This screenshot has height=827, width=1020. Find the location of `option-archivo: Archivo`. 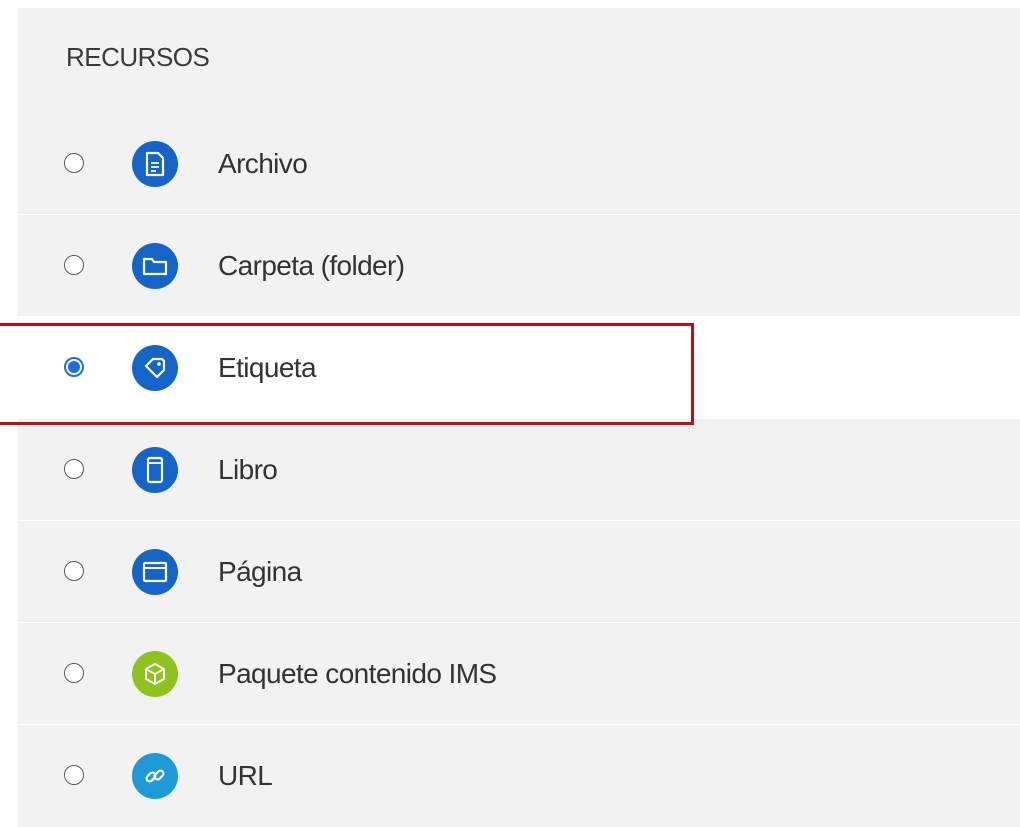

option-archivo: Archivo is located at coordinates (519, 164).